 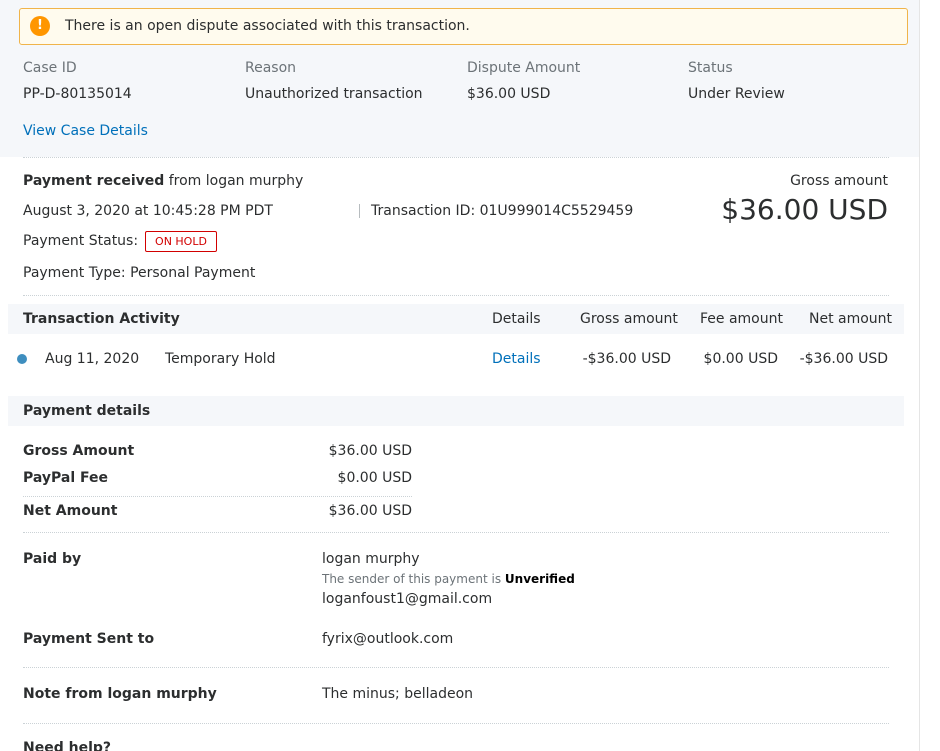 I want to click on paypal-fee-label: PayPal Fee, so click(x=66, y=478).